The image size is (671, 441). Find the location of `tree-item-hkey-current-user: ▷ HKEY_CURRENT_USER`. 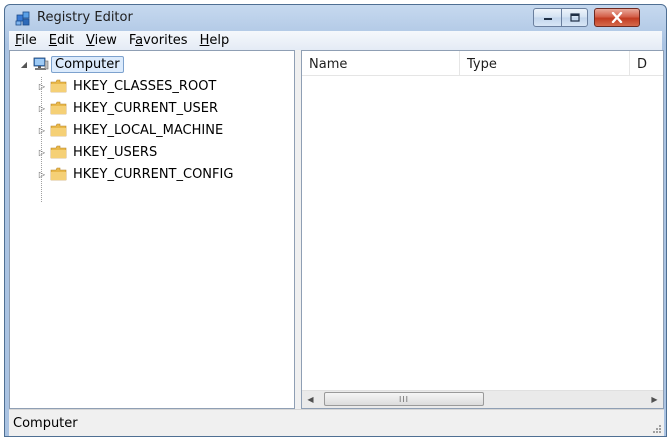

tree-item-hkey-current-user: ▷ HKEY_CURRENT_USER is located at coordinates (127, 108).